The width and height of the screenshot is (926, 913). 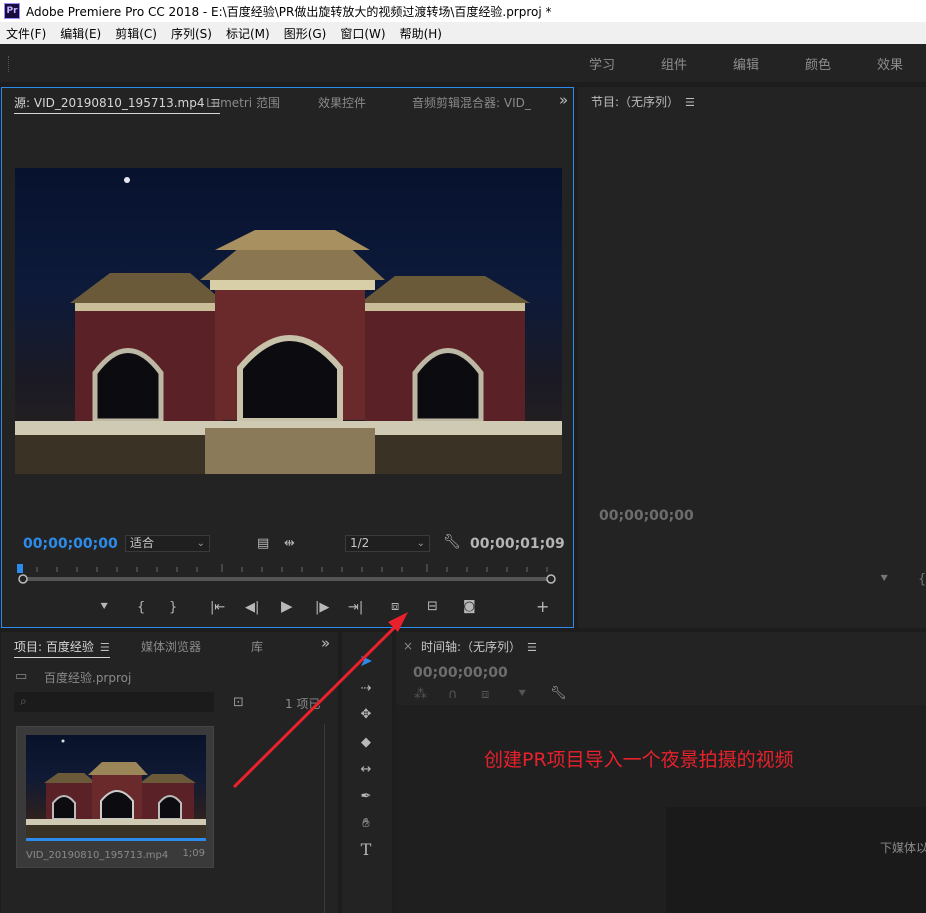 What do you see at coordinates (639, 760) in the screenshot?
I see `annotation-text: 创建PR项目导入一个夜景拍摄的视频` at bounding box center [639, 760].